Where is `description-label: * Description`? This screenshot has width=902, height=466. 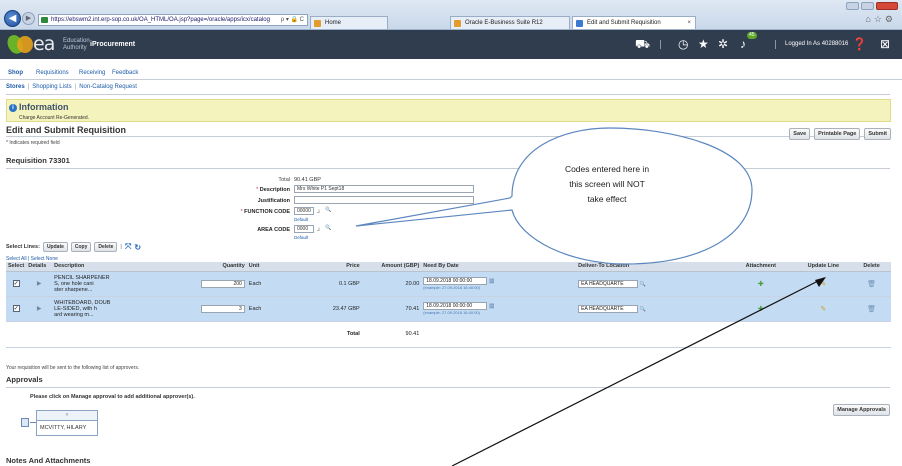 description-label: * Description is located at coordinates (273, 190).